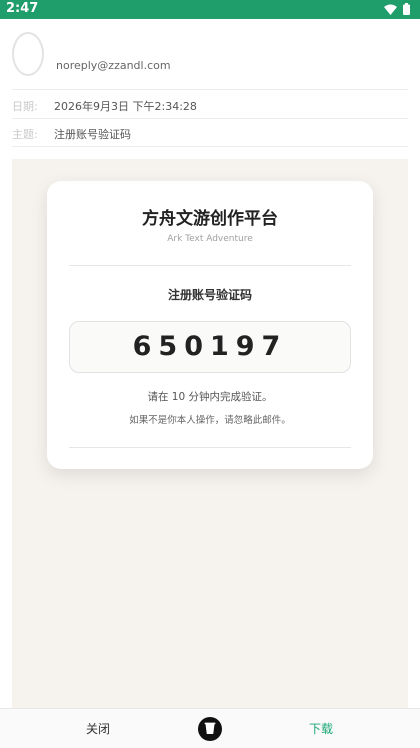 Image resolution: width=420 pixels, height=748 pixels. What do you see at coordinates (210, 9) in the screenshot?
I see `status-bar: 2:47` at bounding box center [210, 9].